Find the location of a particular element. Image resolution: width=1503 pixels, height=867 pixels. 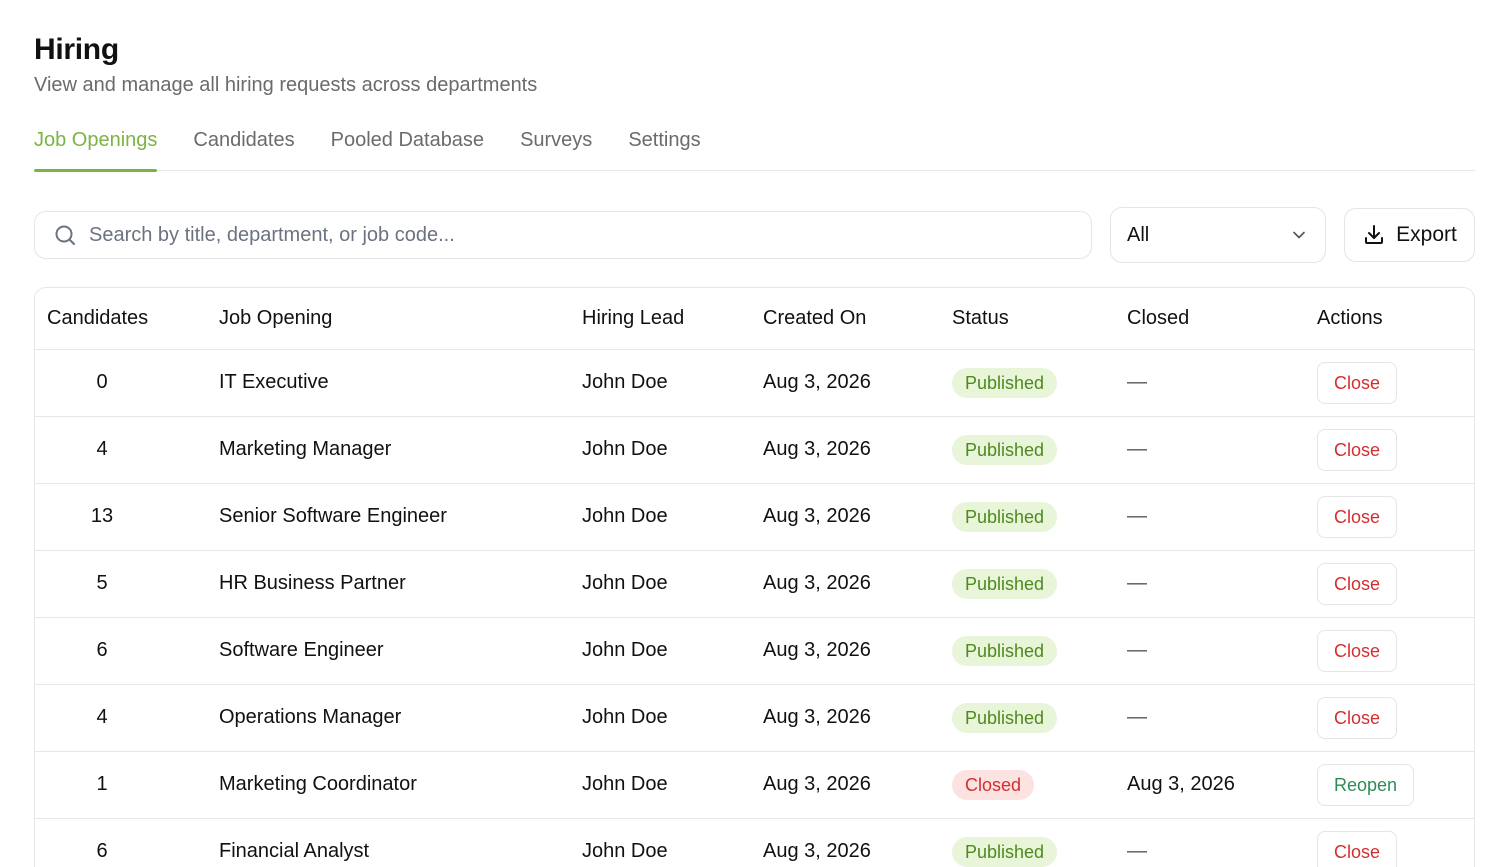

search-icon is located at coordinates (65, 235).